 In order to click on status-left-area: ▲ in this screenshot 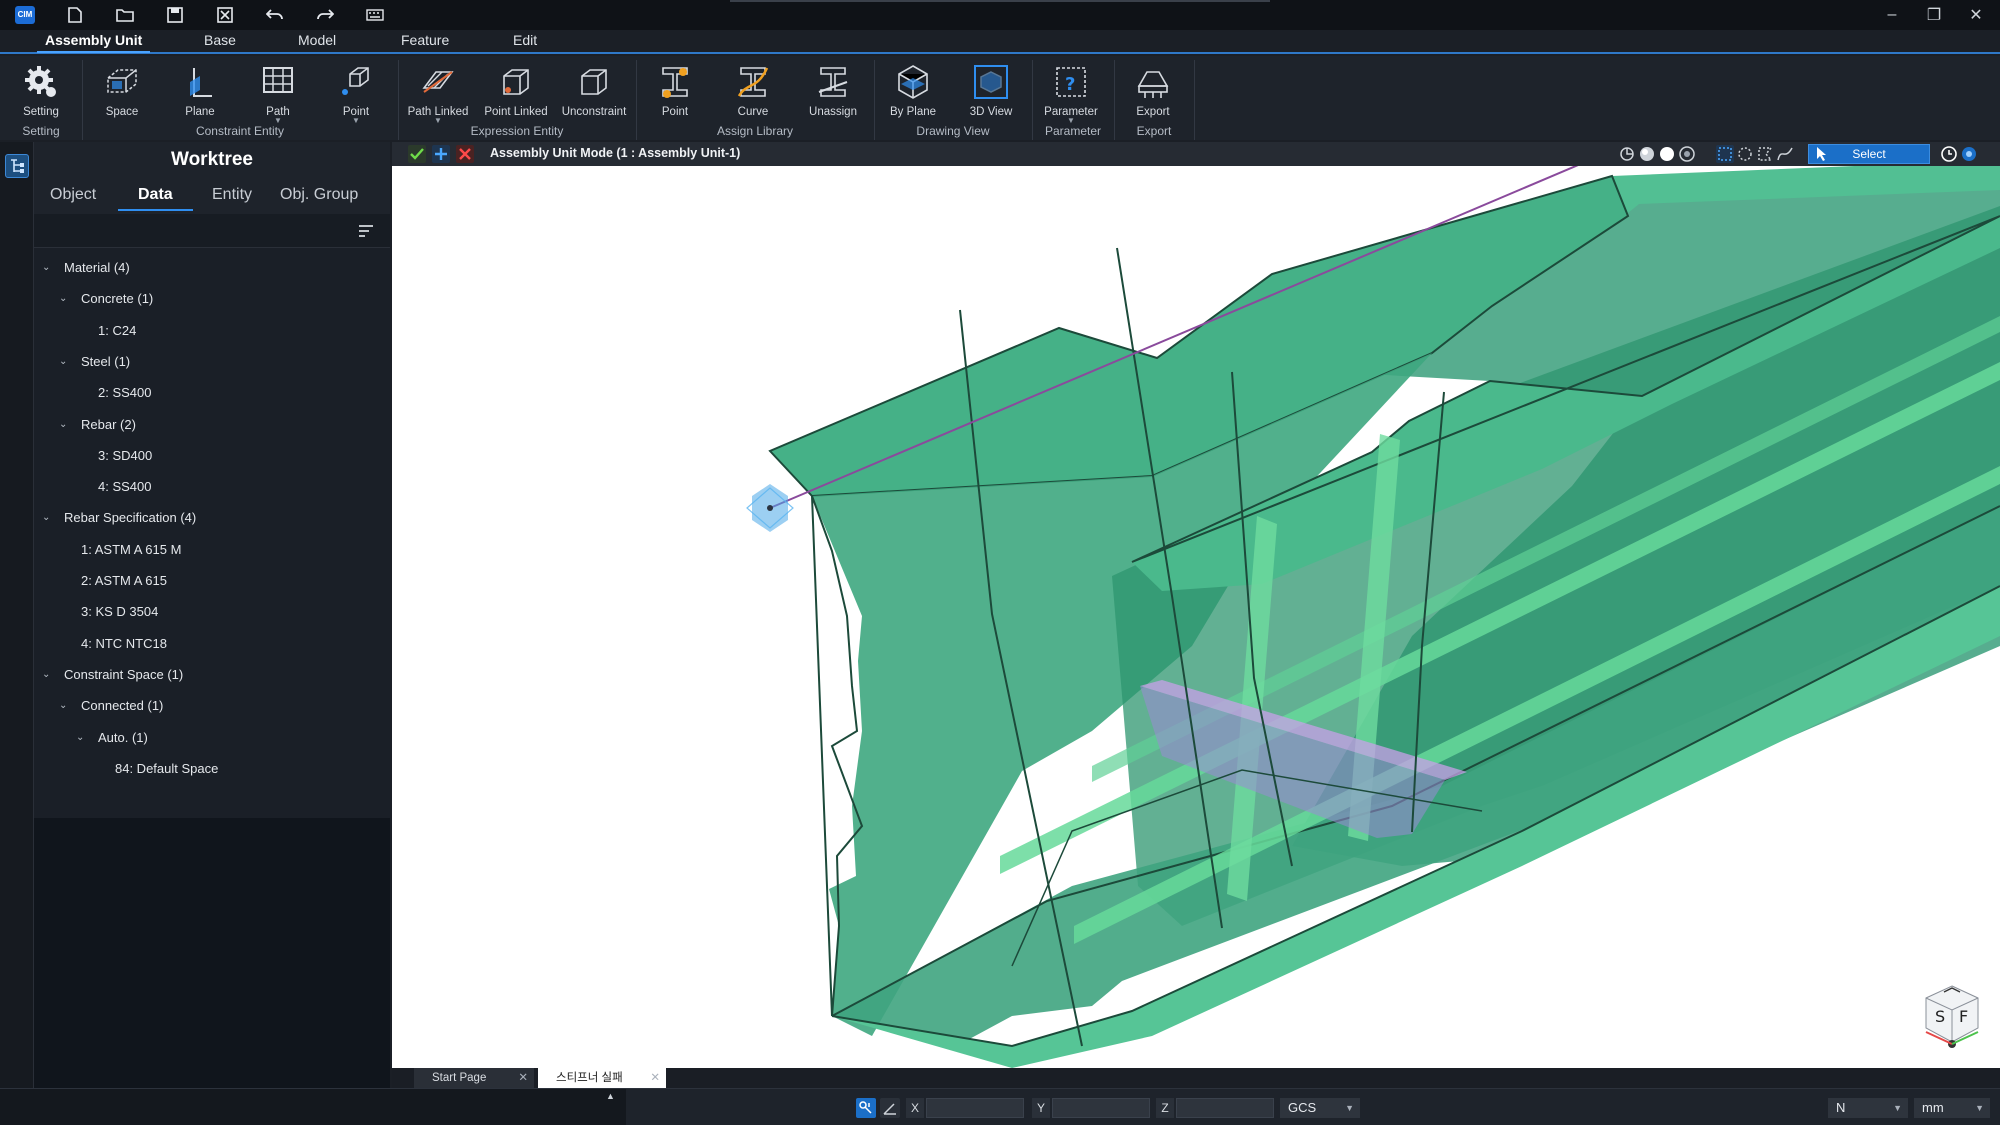, I will do `click(313, 1107)`.